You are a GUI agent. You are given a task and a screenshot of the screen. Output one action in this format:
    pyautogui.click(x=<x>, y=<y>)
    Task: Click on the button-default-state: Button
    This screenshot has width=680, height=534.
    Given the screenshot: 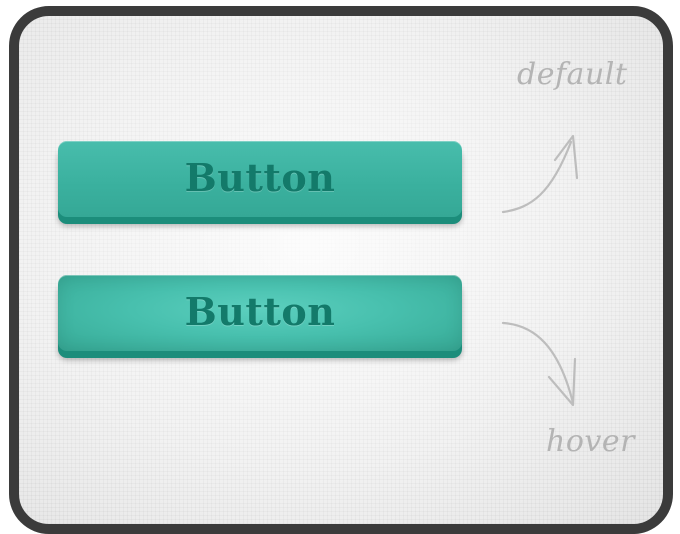 What is the action you would take?
    pyautogui.click(x=260, y=179)
    